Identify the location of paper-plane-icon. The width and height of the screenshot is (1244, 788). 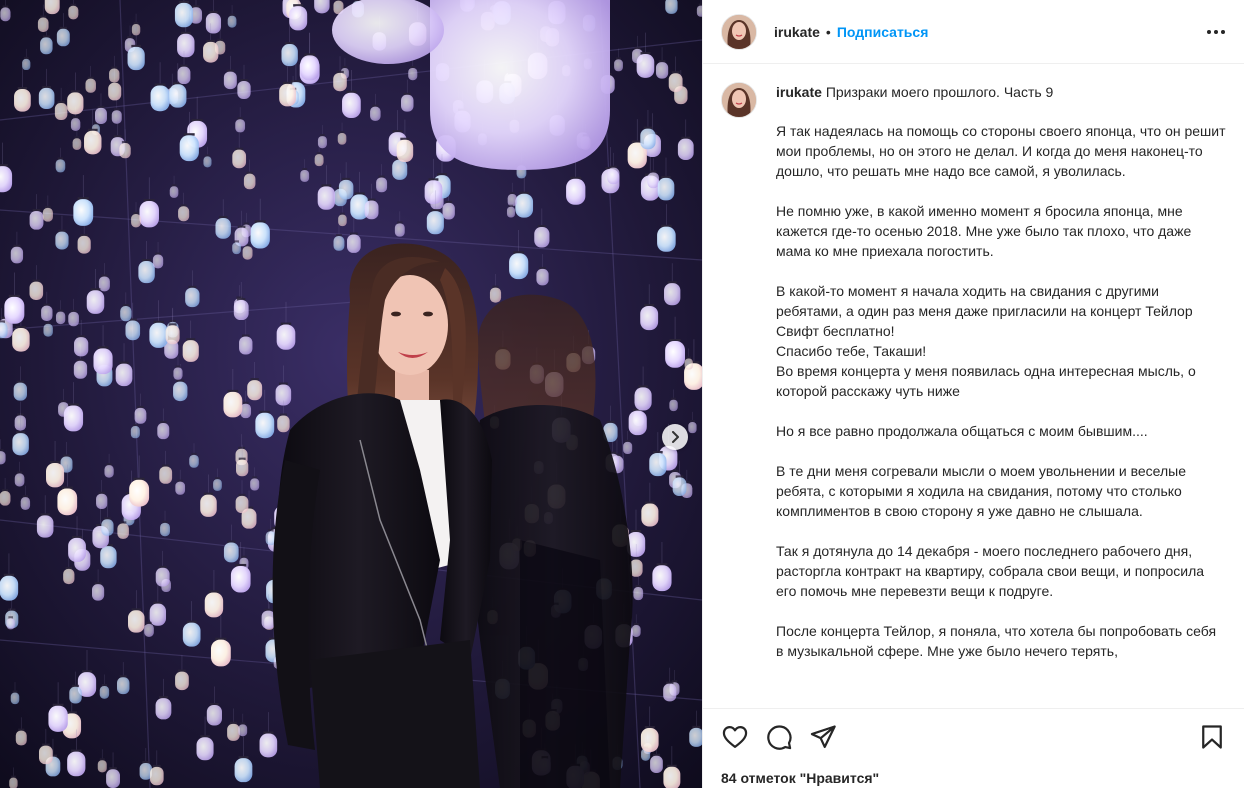
(823, 737).